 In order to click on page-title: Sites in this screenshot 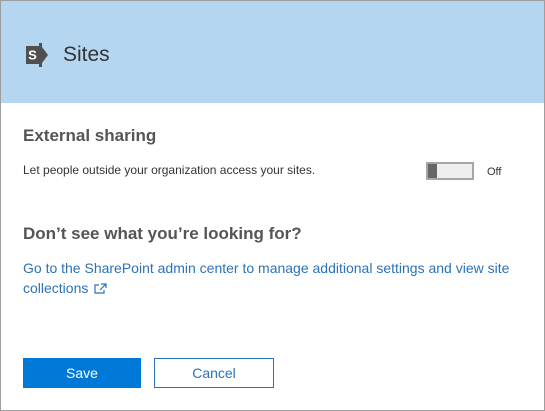, I will do `click(86, 54)`.